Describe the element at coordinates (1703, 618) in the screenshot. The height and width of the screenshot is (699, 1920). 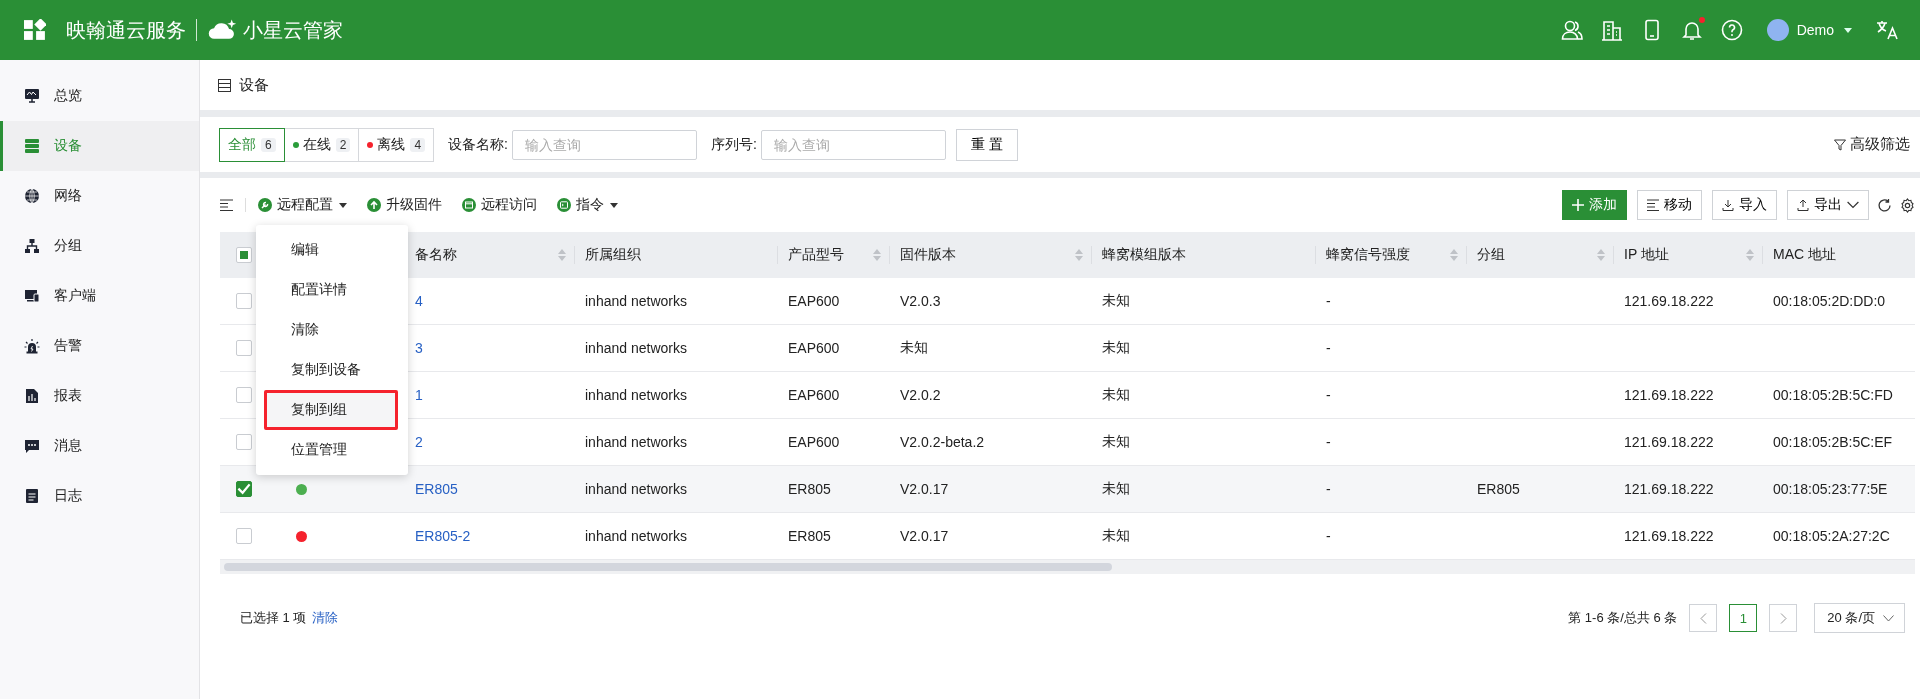
I see `previous-page-button` at that location.